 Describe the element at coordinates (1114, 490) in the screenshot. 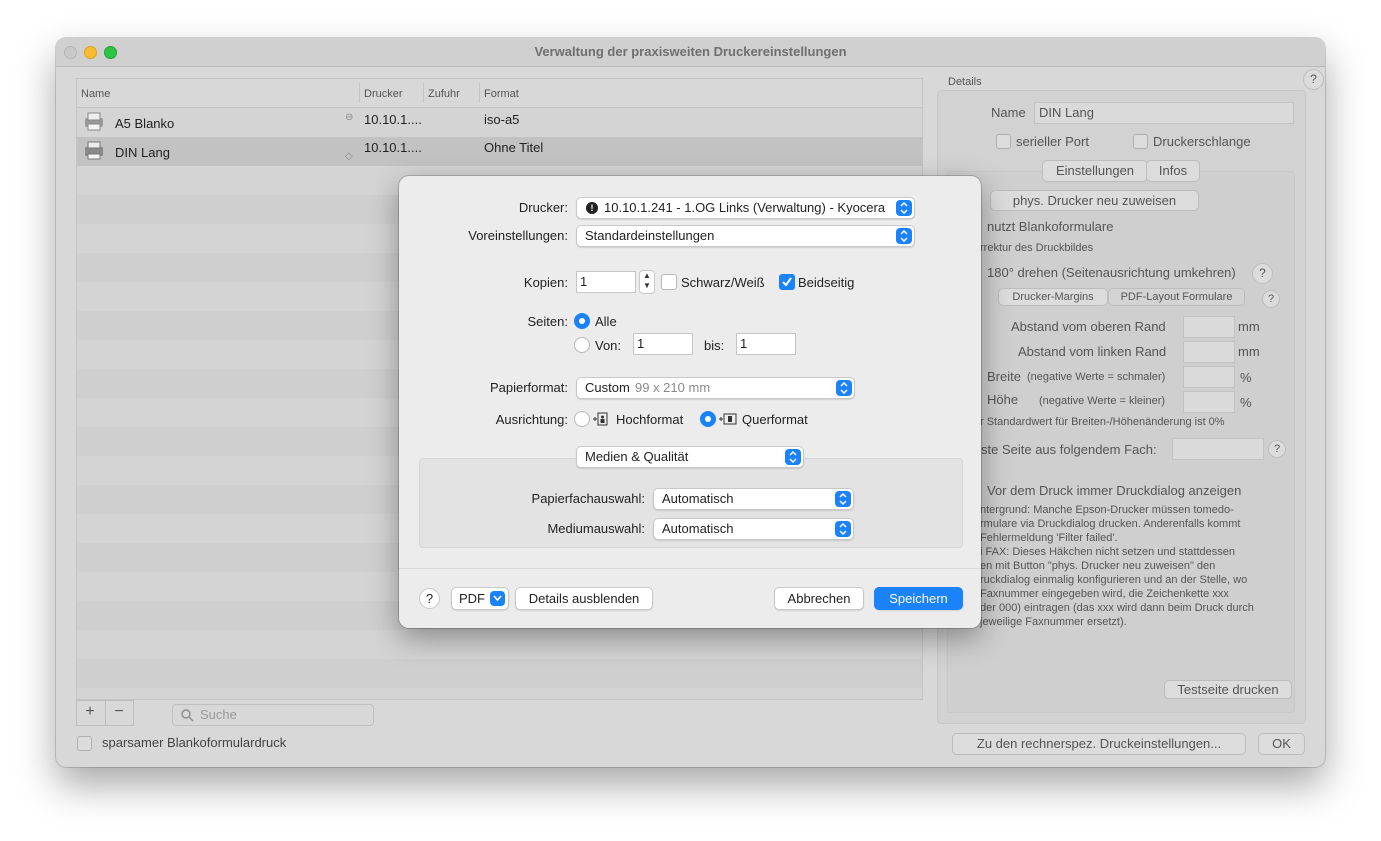

I see `dialog-check-label: Vor dem Druck immer Druckdialog anzeigen` at that location.